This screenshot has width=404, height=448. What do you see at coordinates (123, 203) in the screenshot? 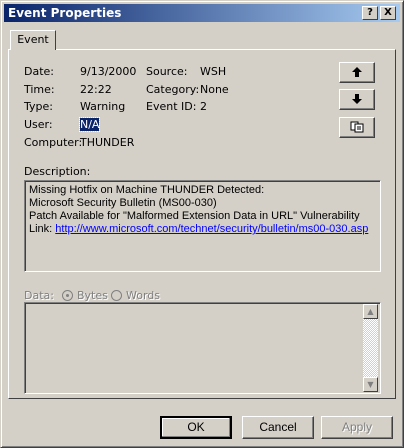
I see `description-line: Microsoft Security Bulletin (MS00-030)` at bounding box center [123, 203].